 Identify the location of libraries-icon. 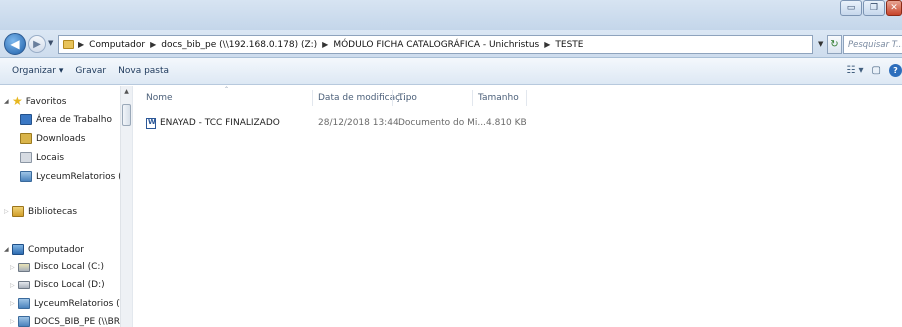
(18, 211).